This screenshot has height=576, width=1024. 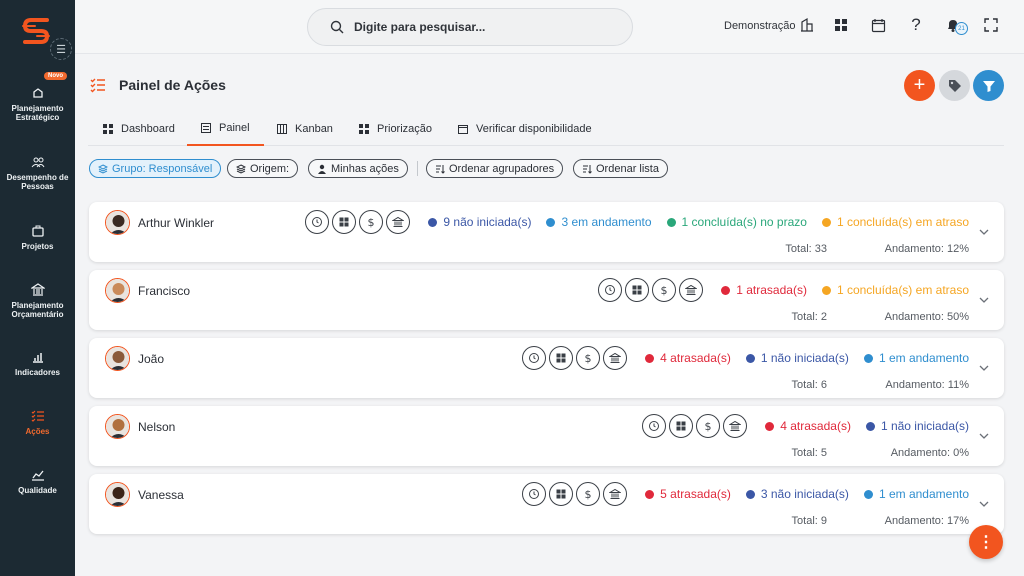 What do you see at coordinates (620, 168) in the screenshot?
I see `sort-list-button: Ordenar lista` at bounding box center [620, 168].